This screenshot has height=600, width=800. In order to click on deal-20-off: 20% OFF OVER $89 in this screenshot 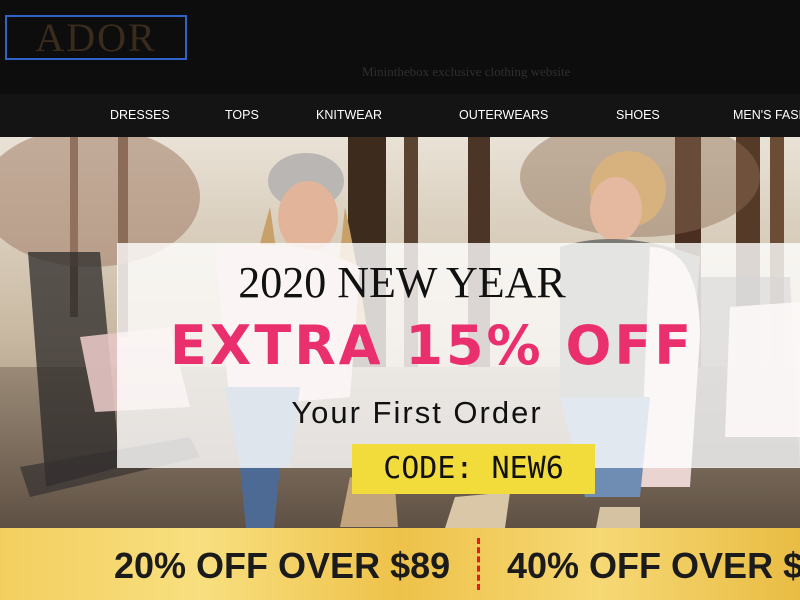, I will do `click(282, 566)`.